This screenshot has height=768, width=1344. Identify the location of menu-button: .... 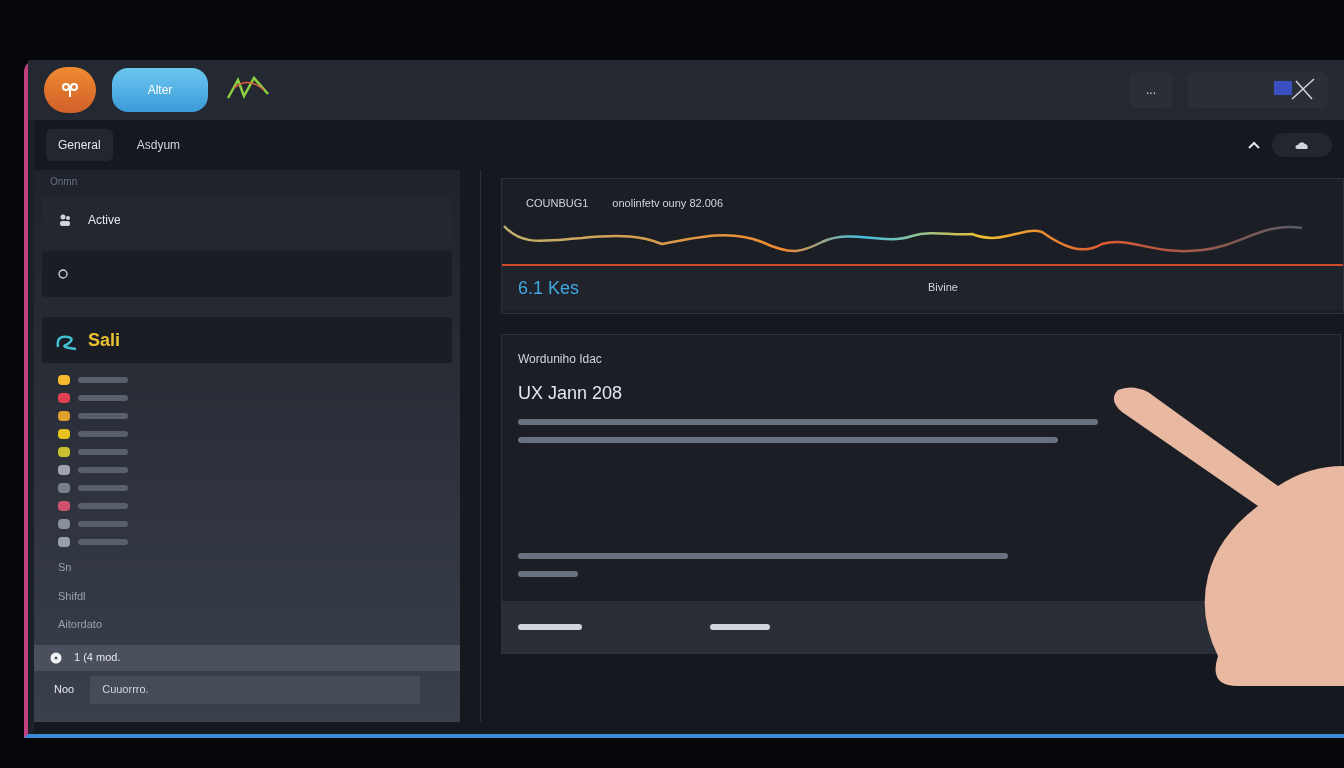
(1151, 90).